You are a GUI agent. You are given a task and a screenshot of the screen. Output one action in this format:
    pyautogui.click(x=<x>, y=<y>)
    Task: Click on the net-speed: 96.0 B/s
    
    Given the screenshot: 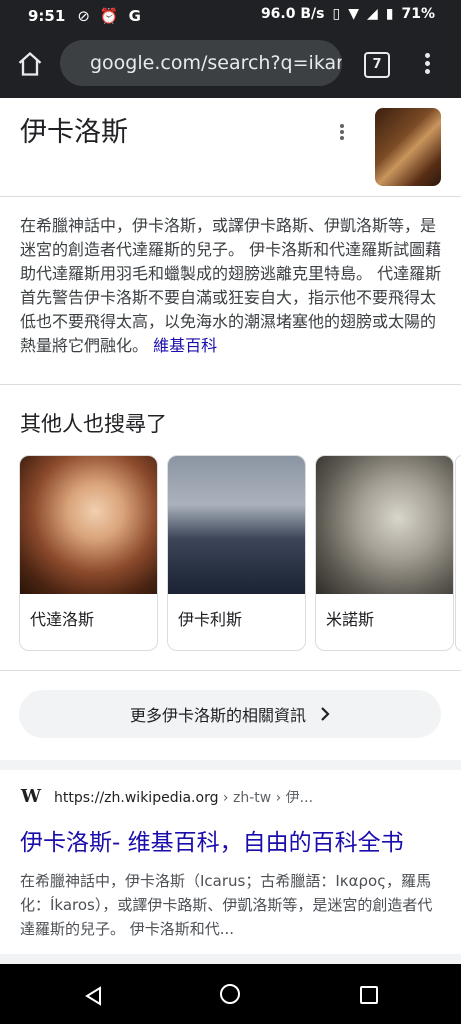 What is the action you would take?
    pyautogui.click(x=292, y=14)
    